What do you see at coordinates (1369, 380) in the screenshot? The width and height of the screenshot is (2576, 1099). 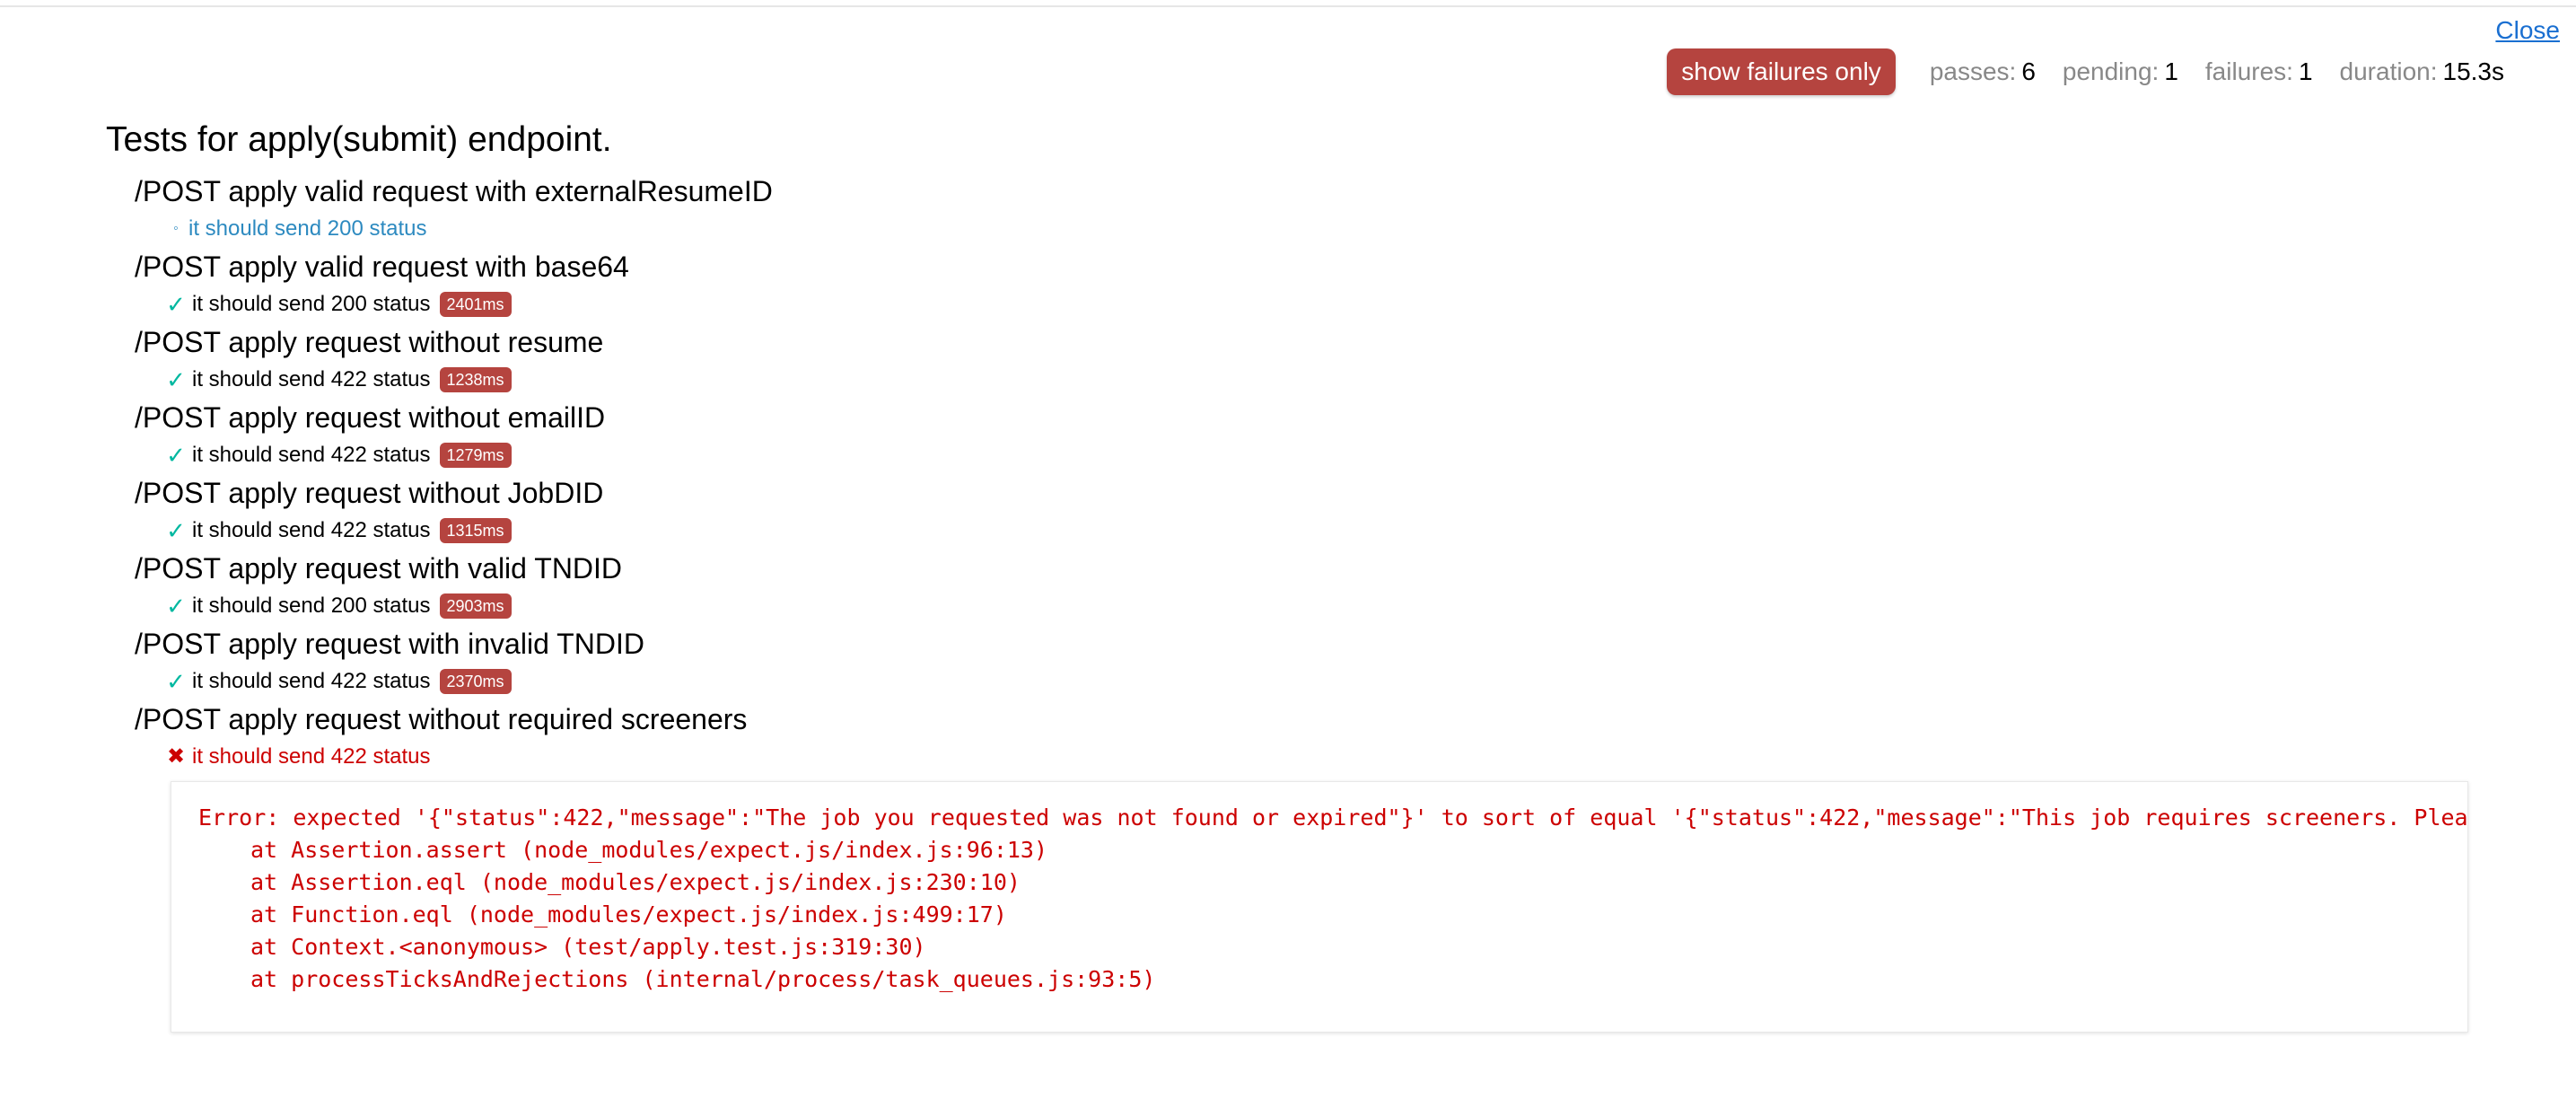 I see `test-item: ✓ it should send 422 status 1238ms` at bounding box center [1369, 380].